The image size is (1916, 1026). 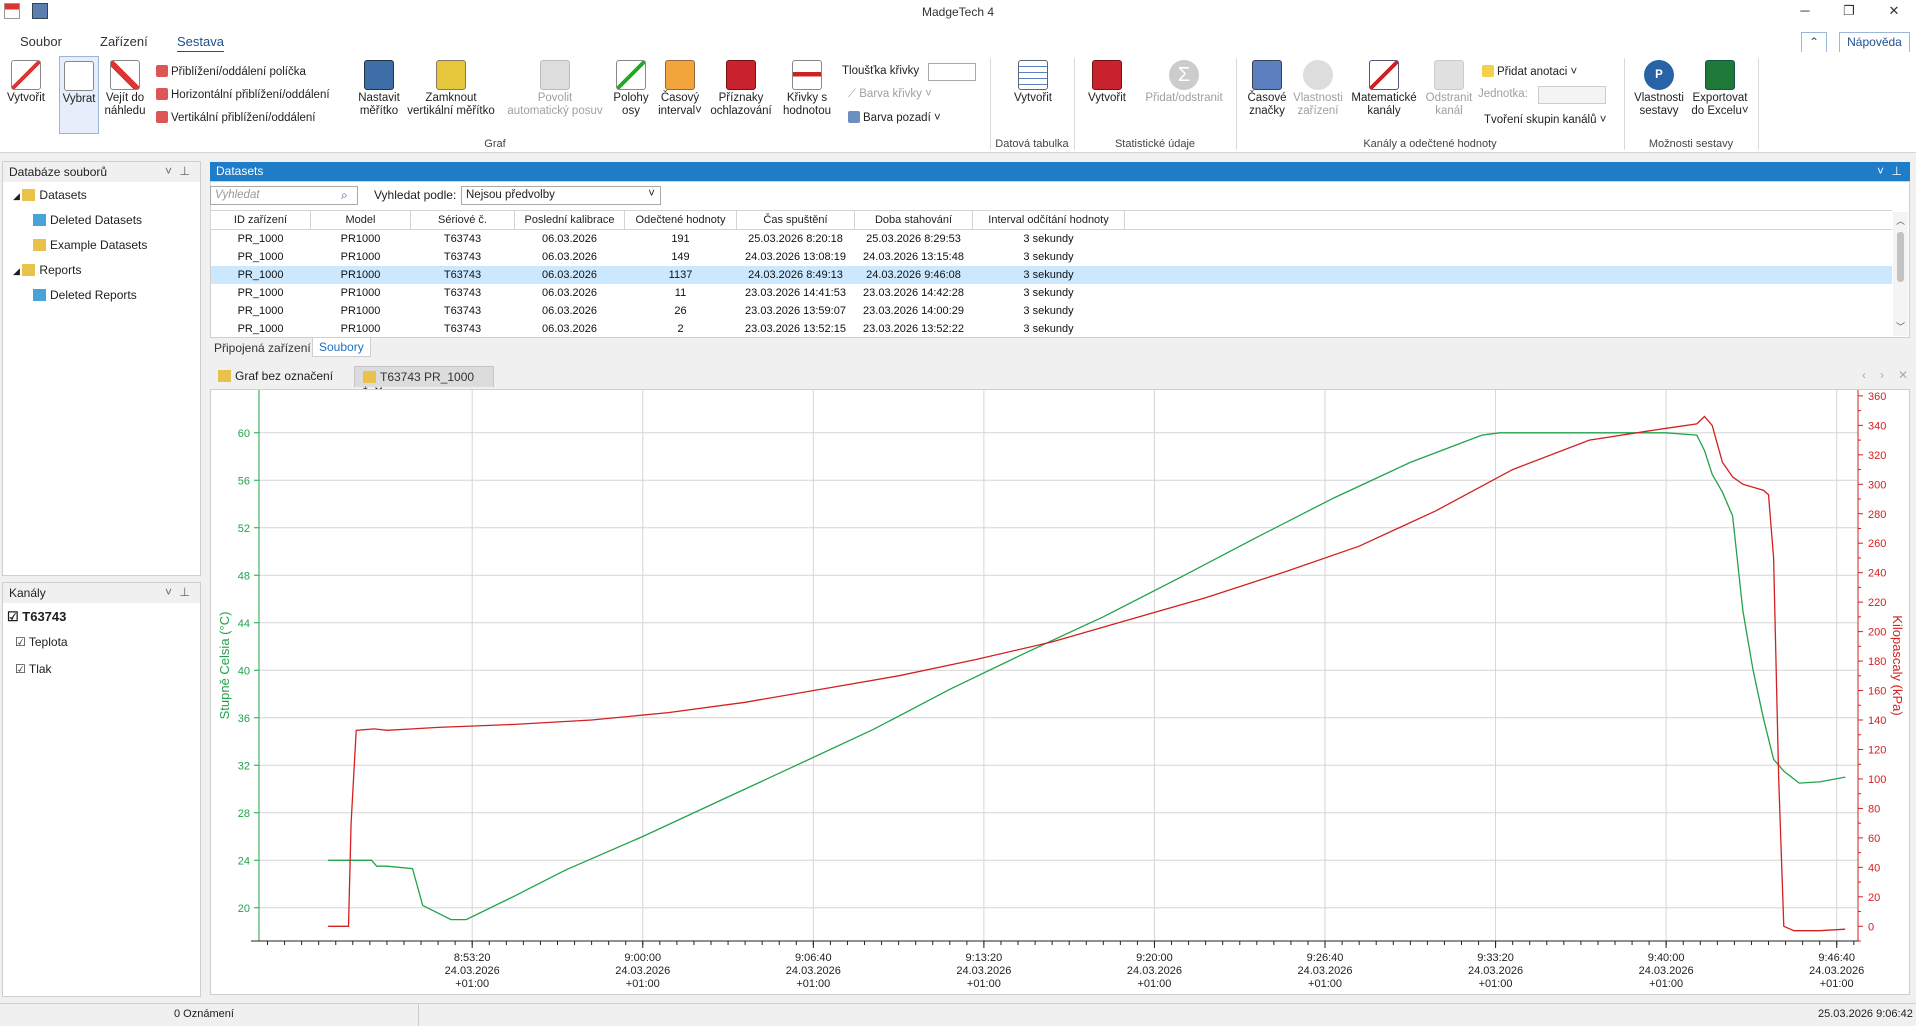 I want to click on time-interval-button: Časový interval˅, so click(x=680, y=89).